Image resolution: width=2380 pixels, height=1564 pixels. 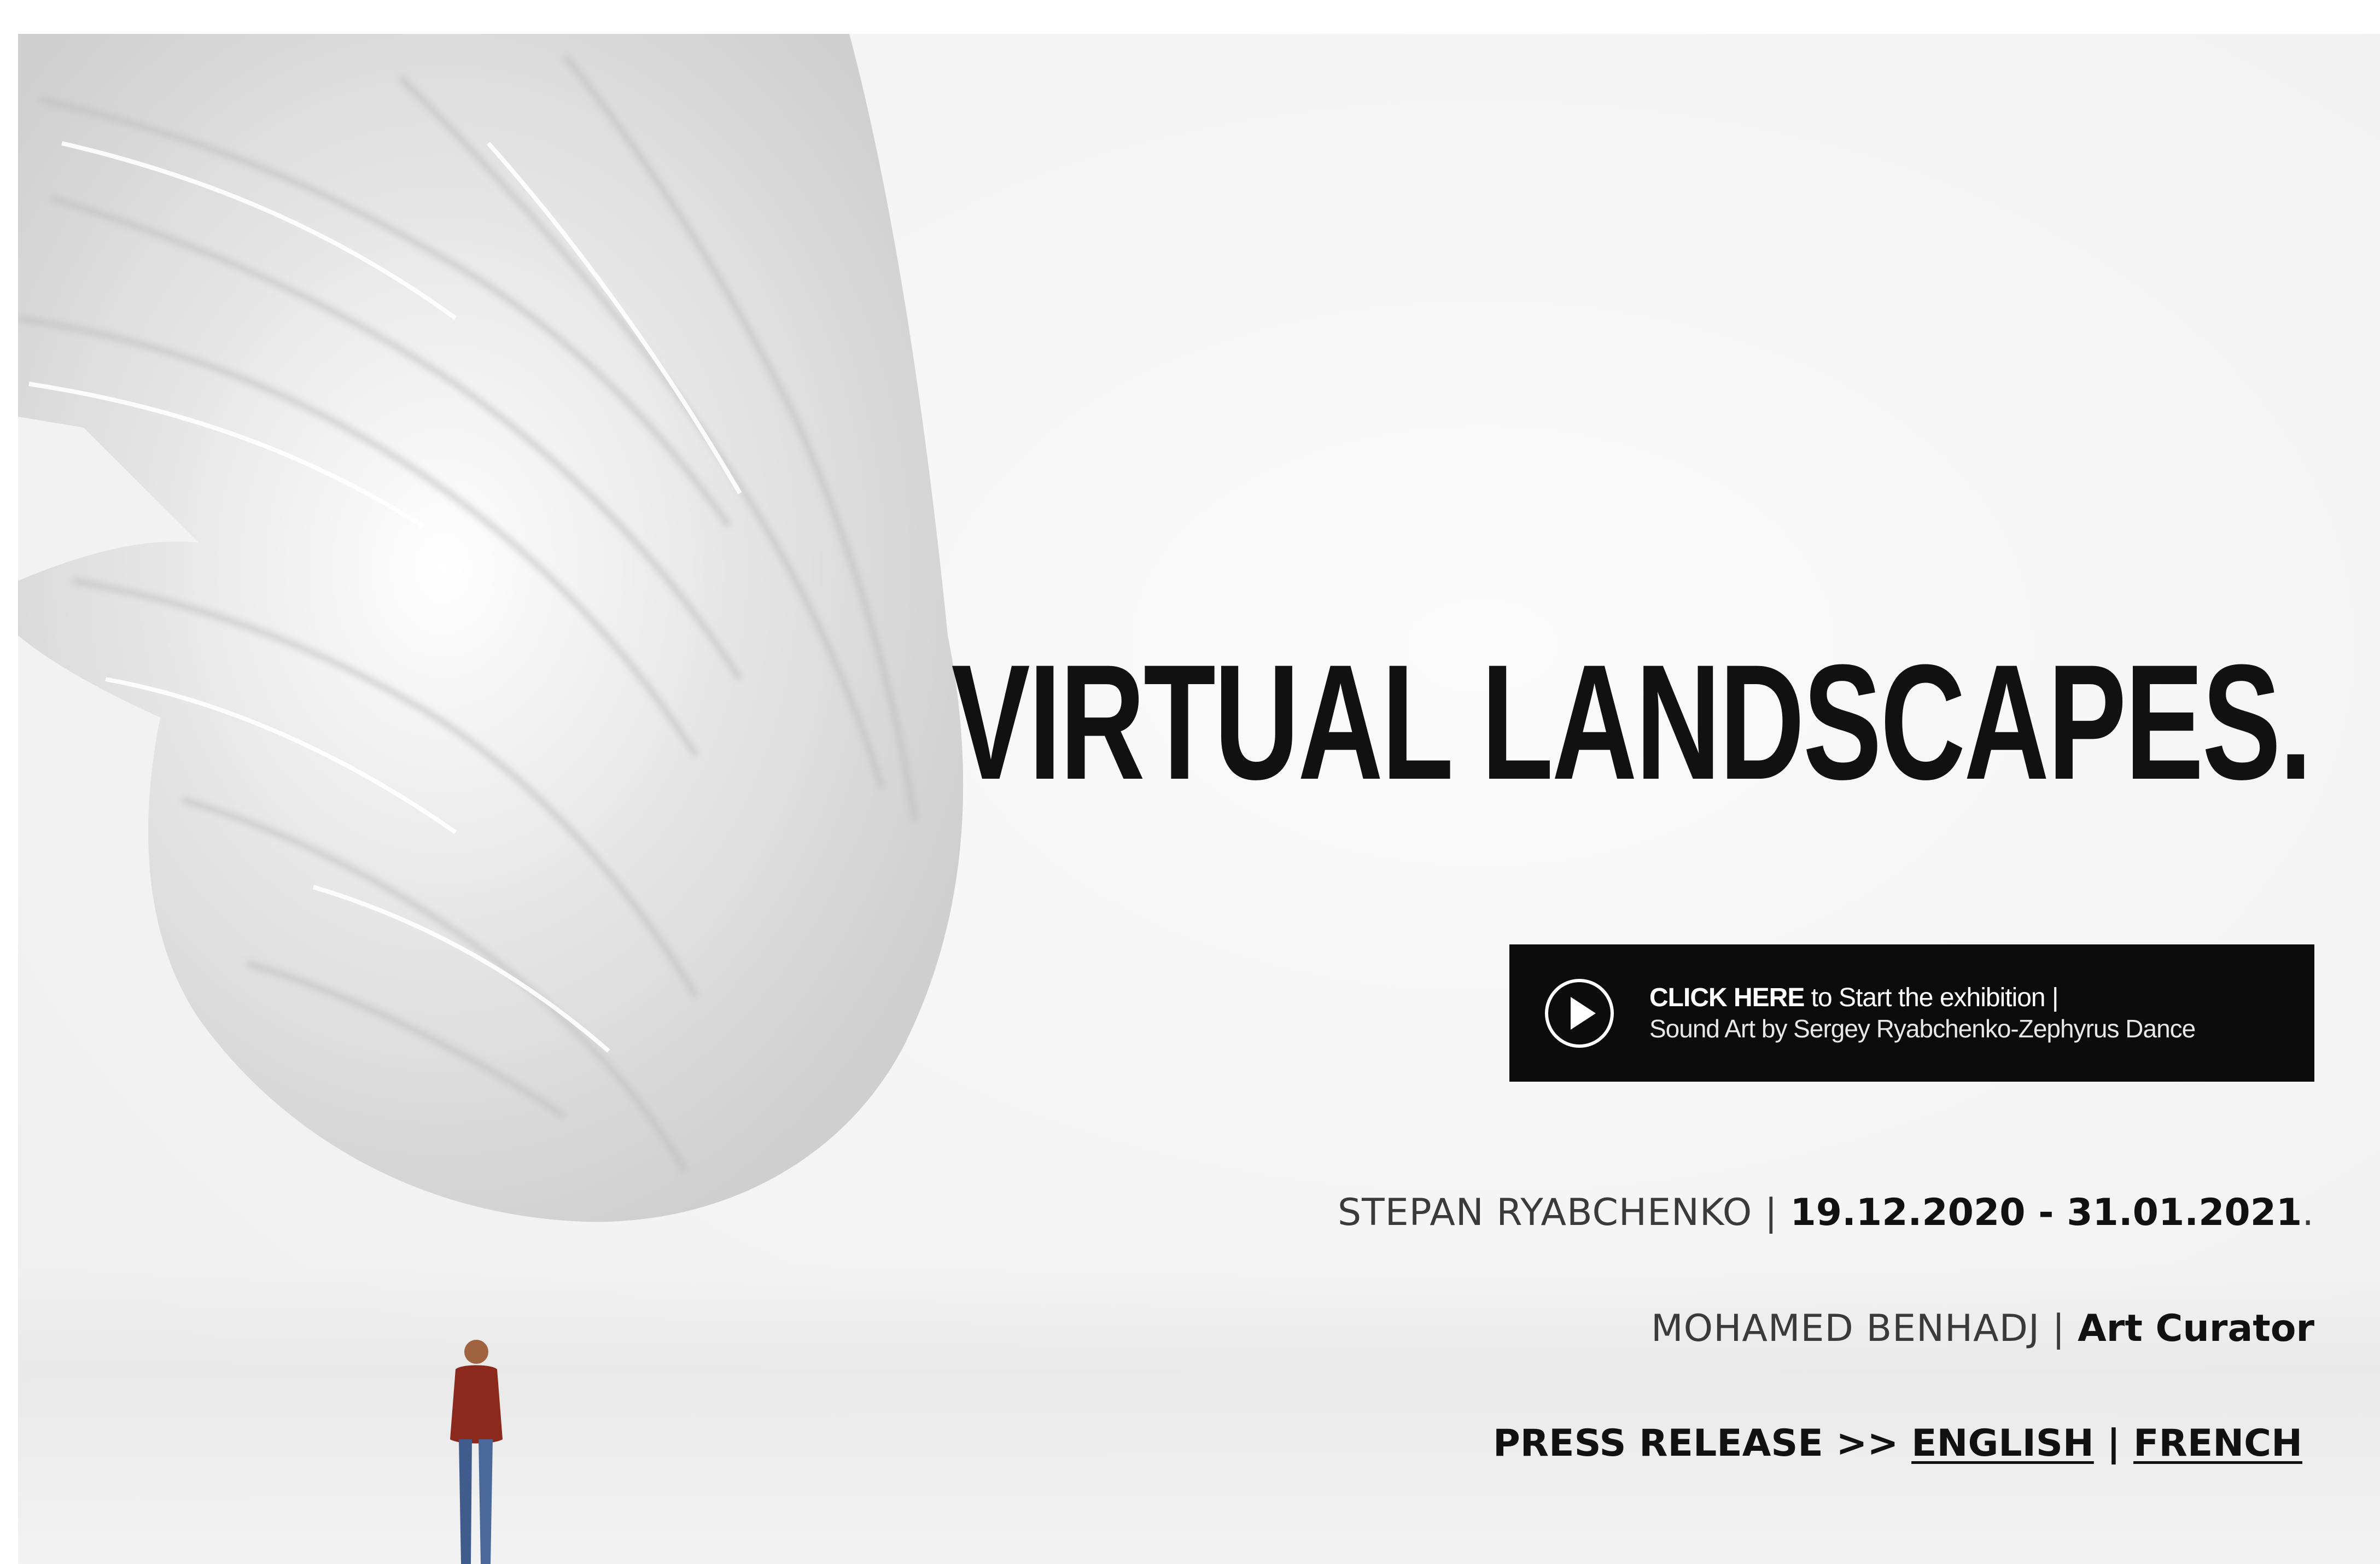 What do you see at coordinates (1545, 1213) in the screenshot?
I see `artist-name: STEPAN RYABCHENKO` at bounding box center [1545, 1213].